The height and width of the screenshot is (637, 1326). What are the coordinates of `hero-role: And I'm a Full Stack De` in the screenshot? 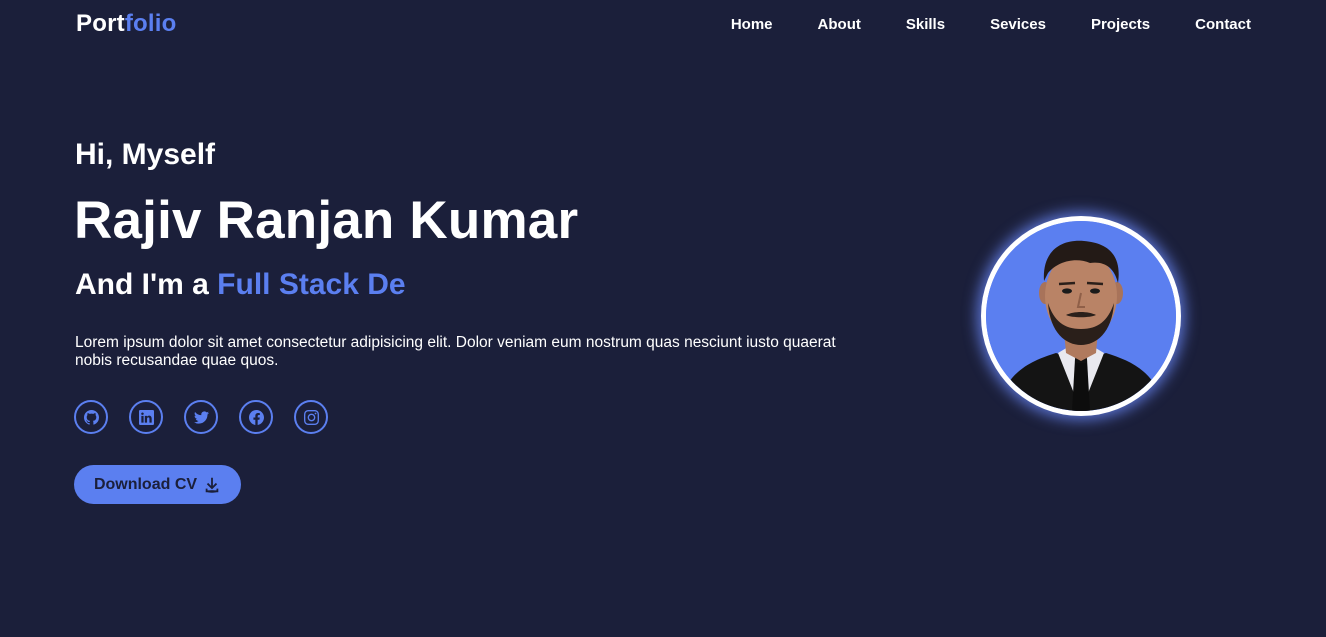 It's located at (240, 285).